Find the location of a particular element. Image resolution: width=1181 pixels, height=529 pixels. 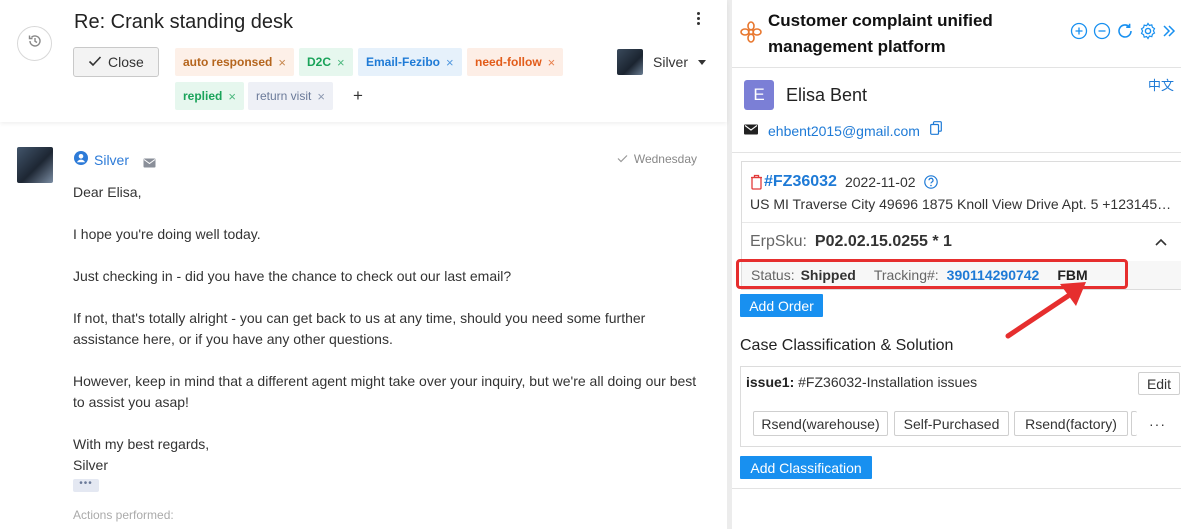

issue-text: #FZ36032-Installation issues is located at coordinates (888, 382).